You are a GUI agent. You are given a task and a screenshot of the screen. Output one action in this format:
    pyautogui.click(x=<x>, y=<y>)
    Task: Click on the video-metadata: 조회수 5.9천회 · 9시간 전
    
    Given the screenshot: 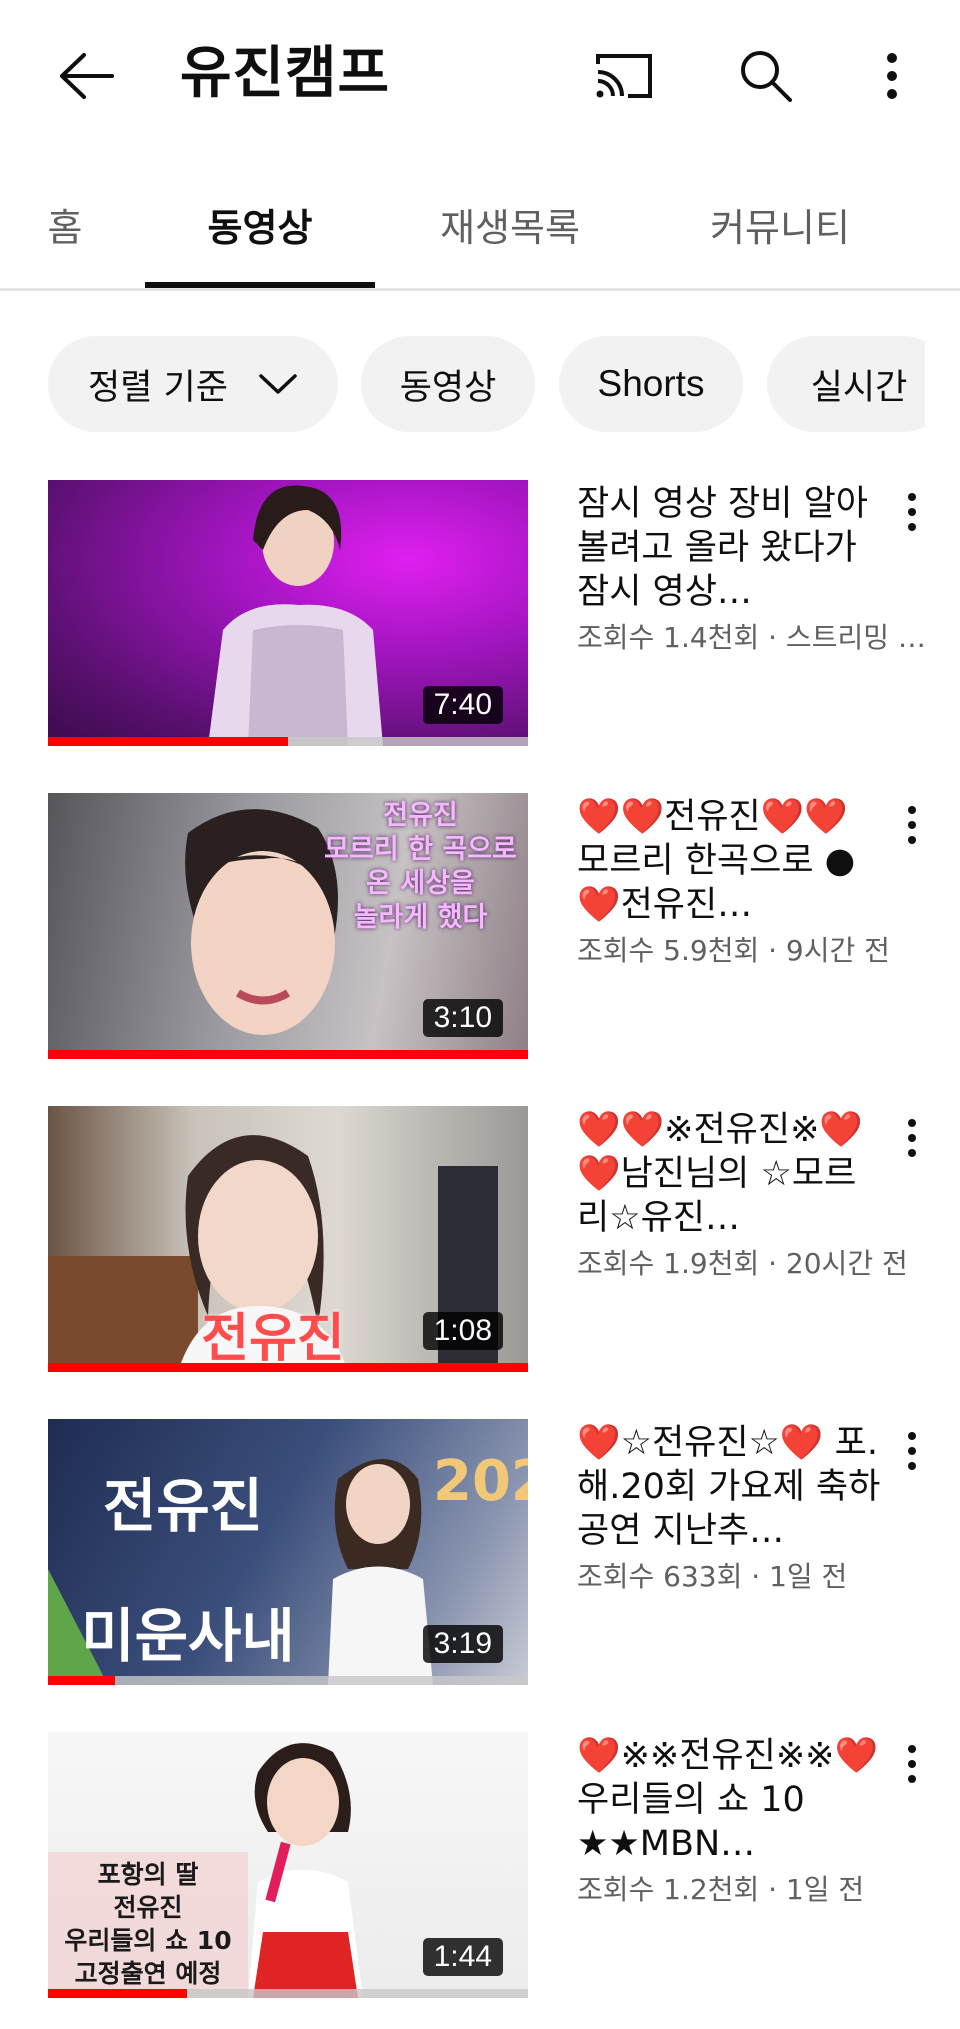 What is the action you would take?
    pyautogui.click(x=733, y=950)
    